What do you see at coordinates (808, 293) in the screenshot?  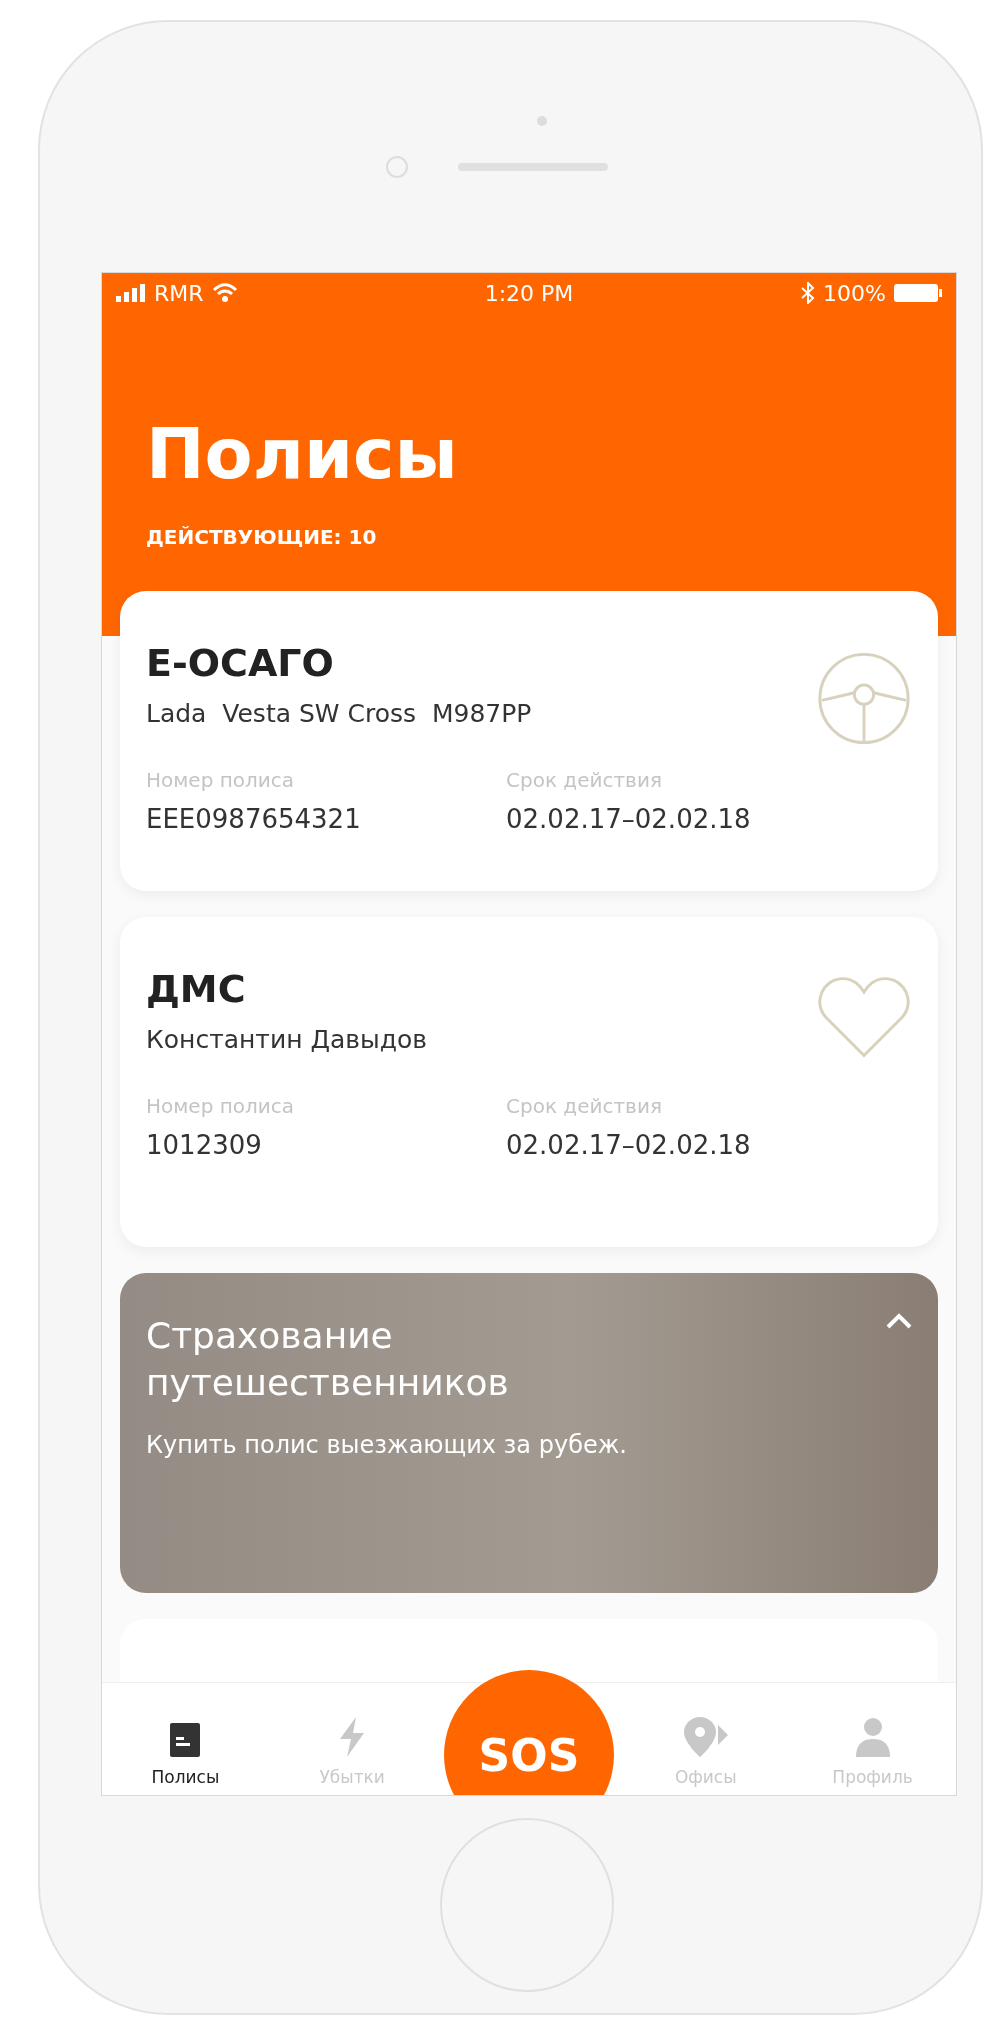 I see `bluetooth-icon` at bounding box center [808, 293].